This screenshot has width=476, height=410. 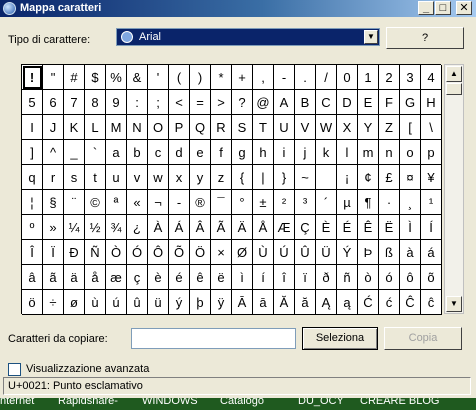 What do you see at coordinates (87, 369) in the screenshot?
I see `advanced-view-label: Visualizzazione avanzata` at bounding box center [87, 369].